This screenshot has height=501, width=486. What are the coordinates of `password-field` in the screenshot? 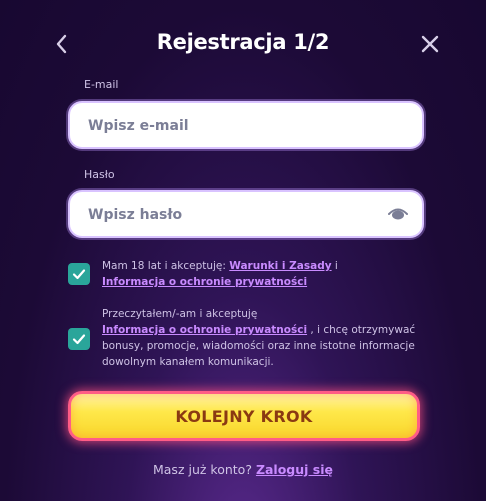 It's located at (233, 215).